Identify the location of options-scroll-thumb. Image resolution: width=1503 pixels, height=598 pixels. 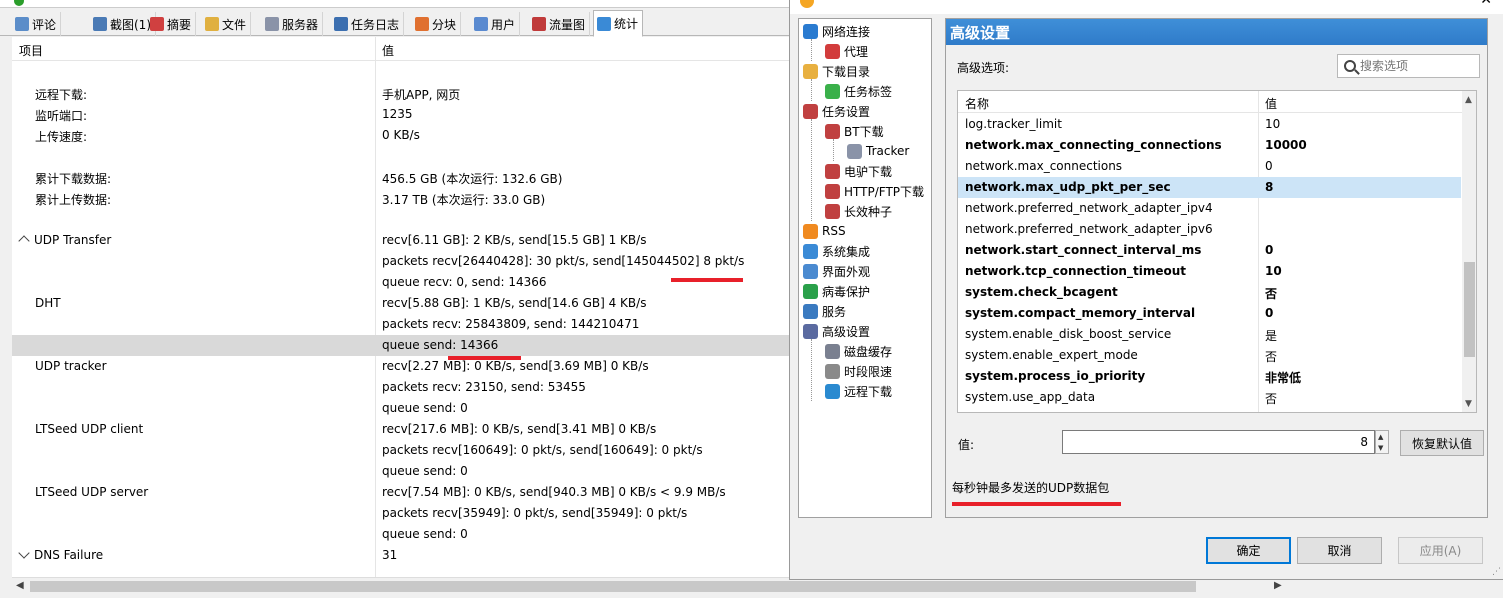
(1469, 309).